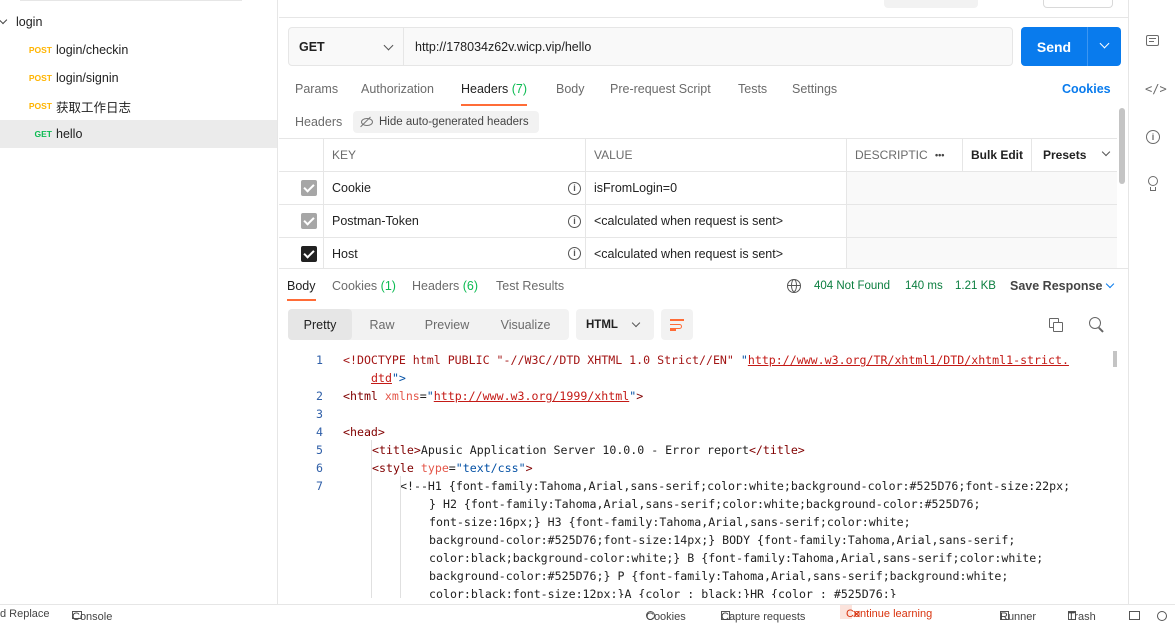 This screenshot has width=1175, height=623. Describe the element at coordinates (1153, 184) in the screenshot. I see `lightbulb-icon` at that location.